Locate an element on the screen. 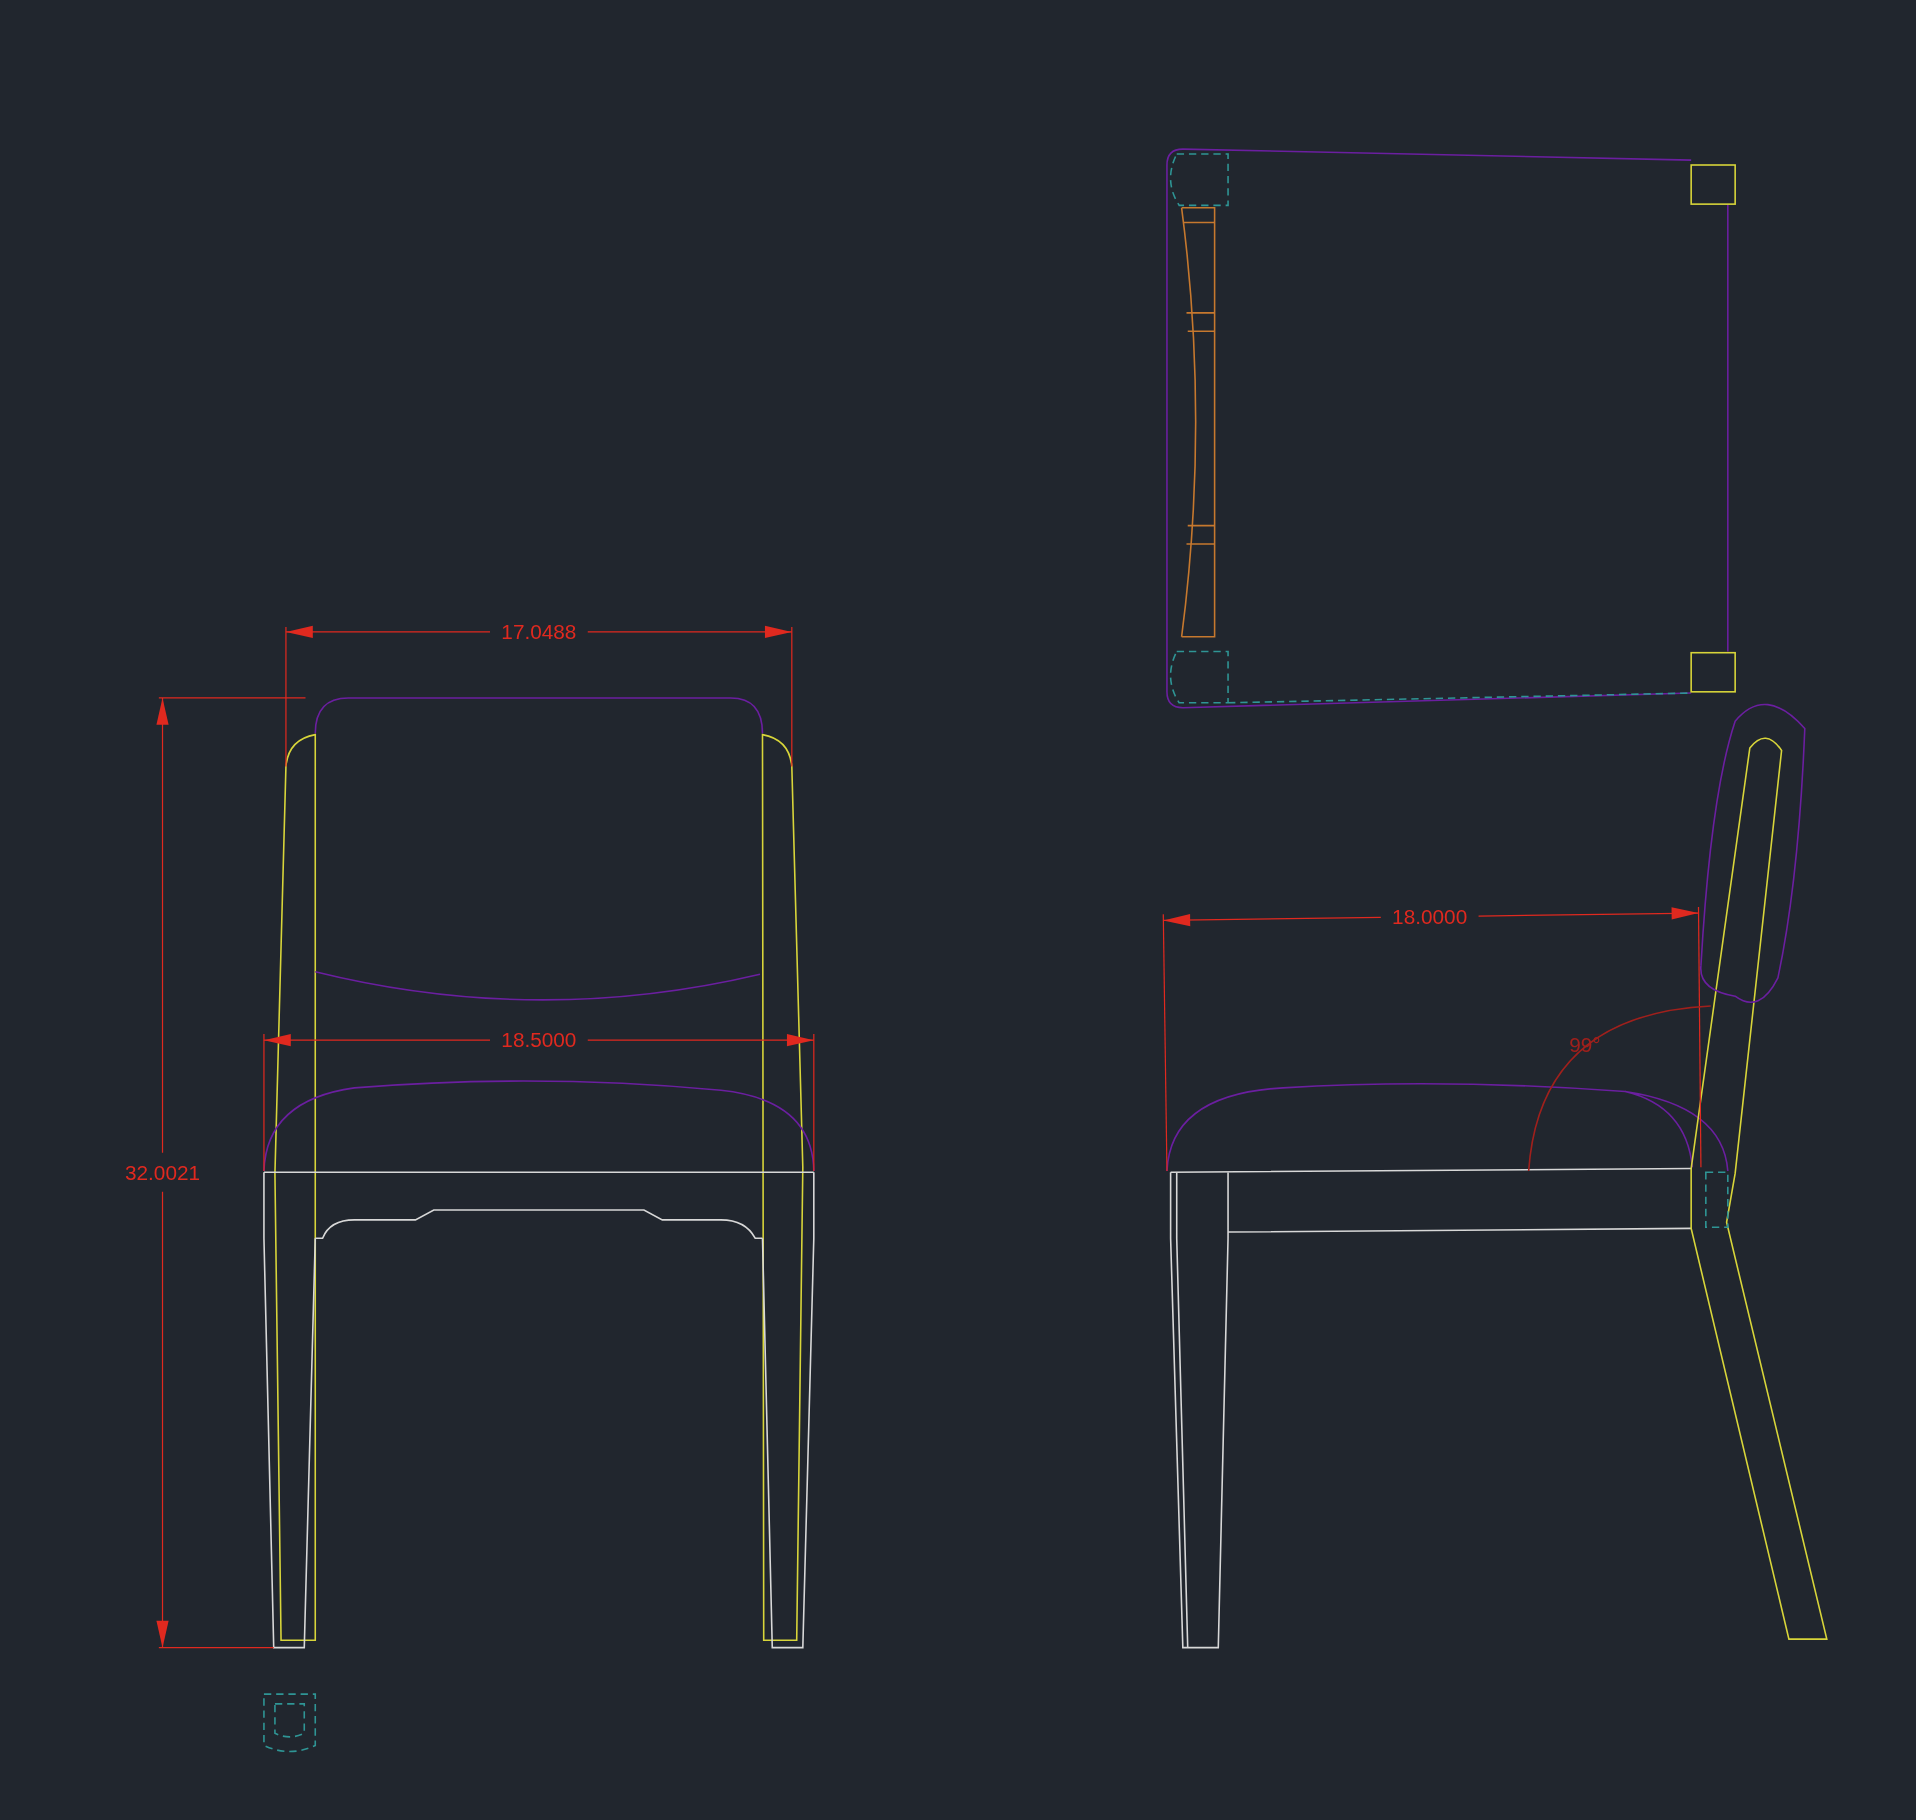 Image resolution: width=1916 pixels, height=1820 pixels. dimension-label: 18.5000 is located at coordinates (539, 1040).